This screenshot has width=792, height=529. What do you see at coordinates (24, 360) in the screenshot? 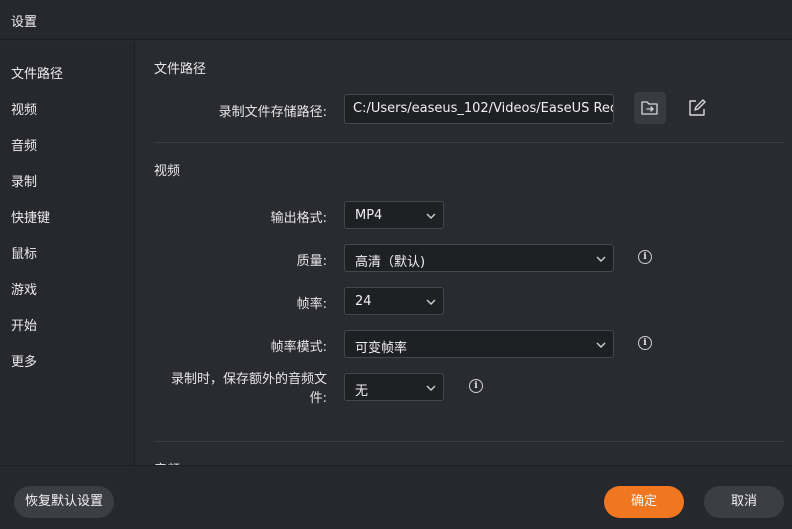
I see `sidebar-item-more: 更多` at bounding box center [24, 360].